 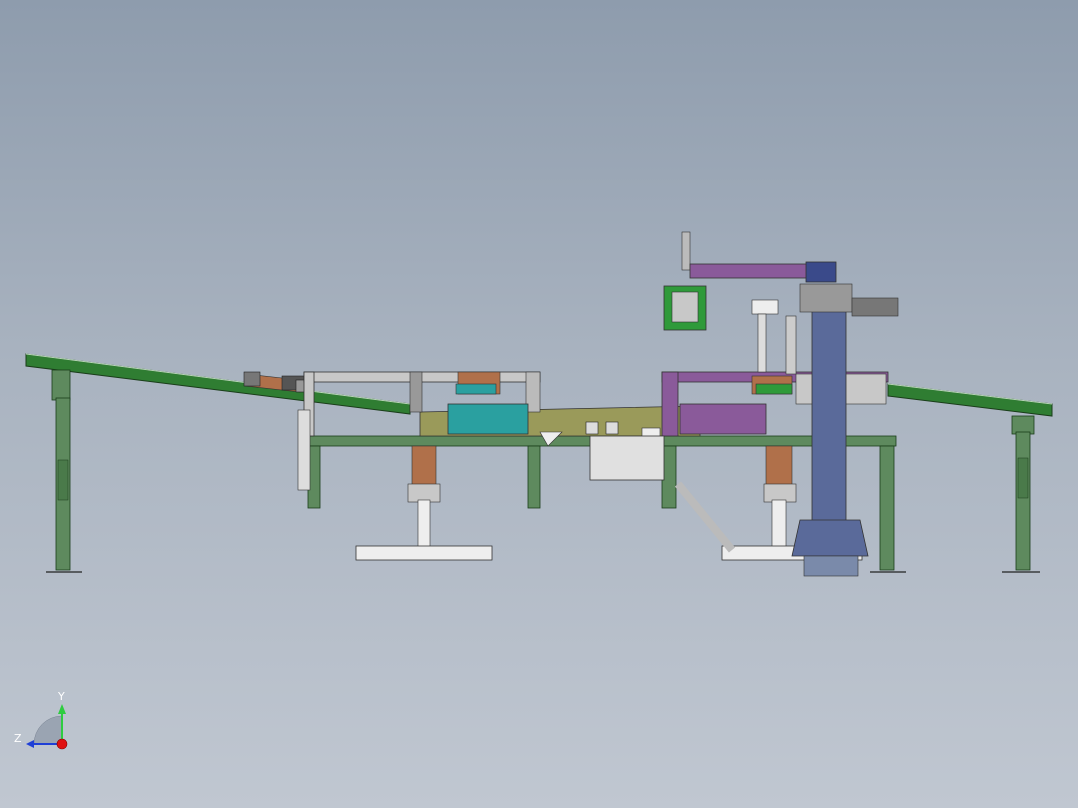 I want to click on left-inclined-conveyor, so click(x=218, y=384).